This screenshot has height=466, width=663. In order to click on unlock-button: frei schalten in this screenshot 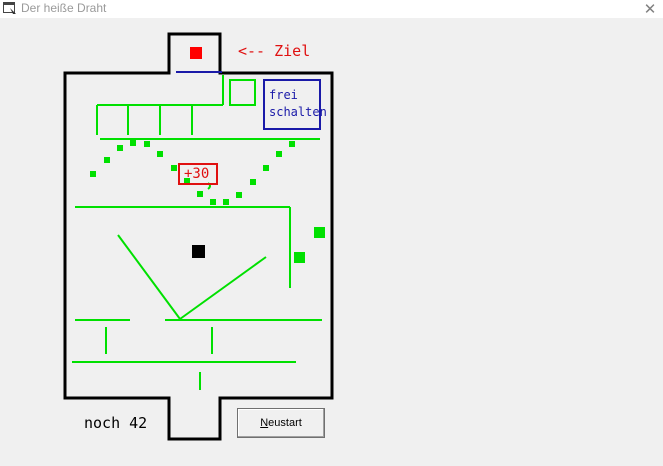, I will do `click(295, 104)`.